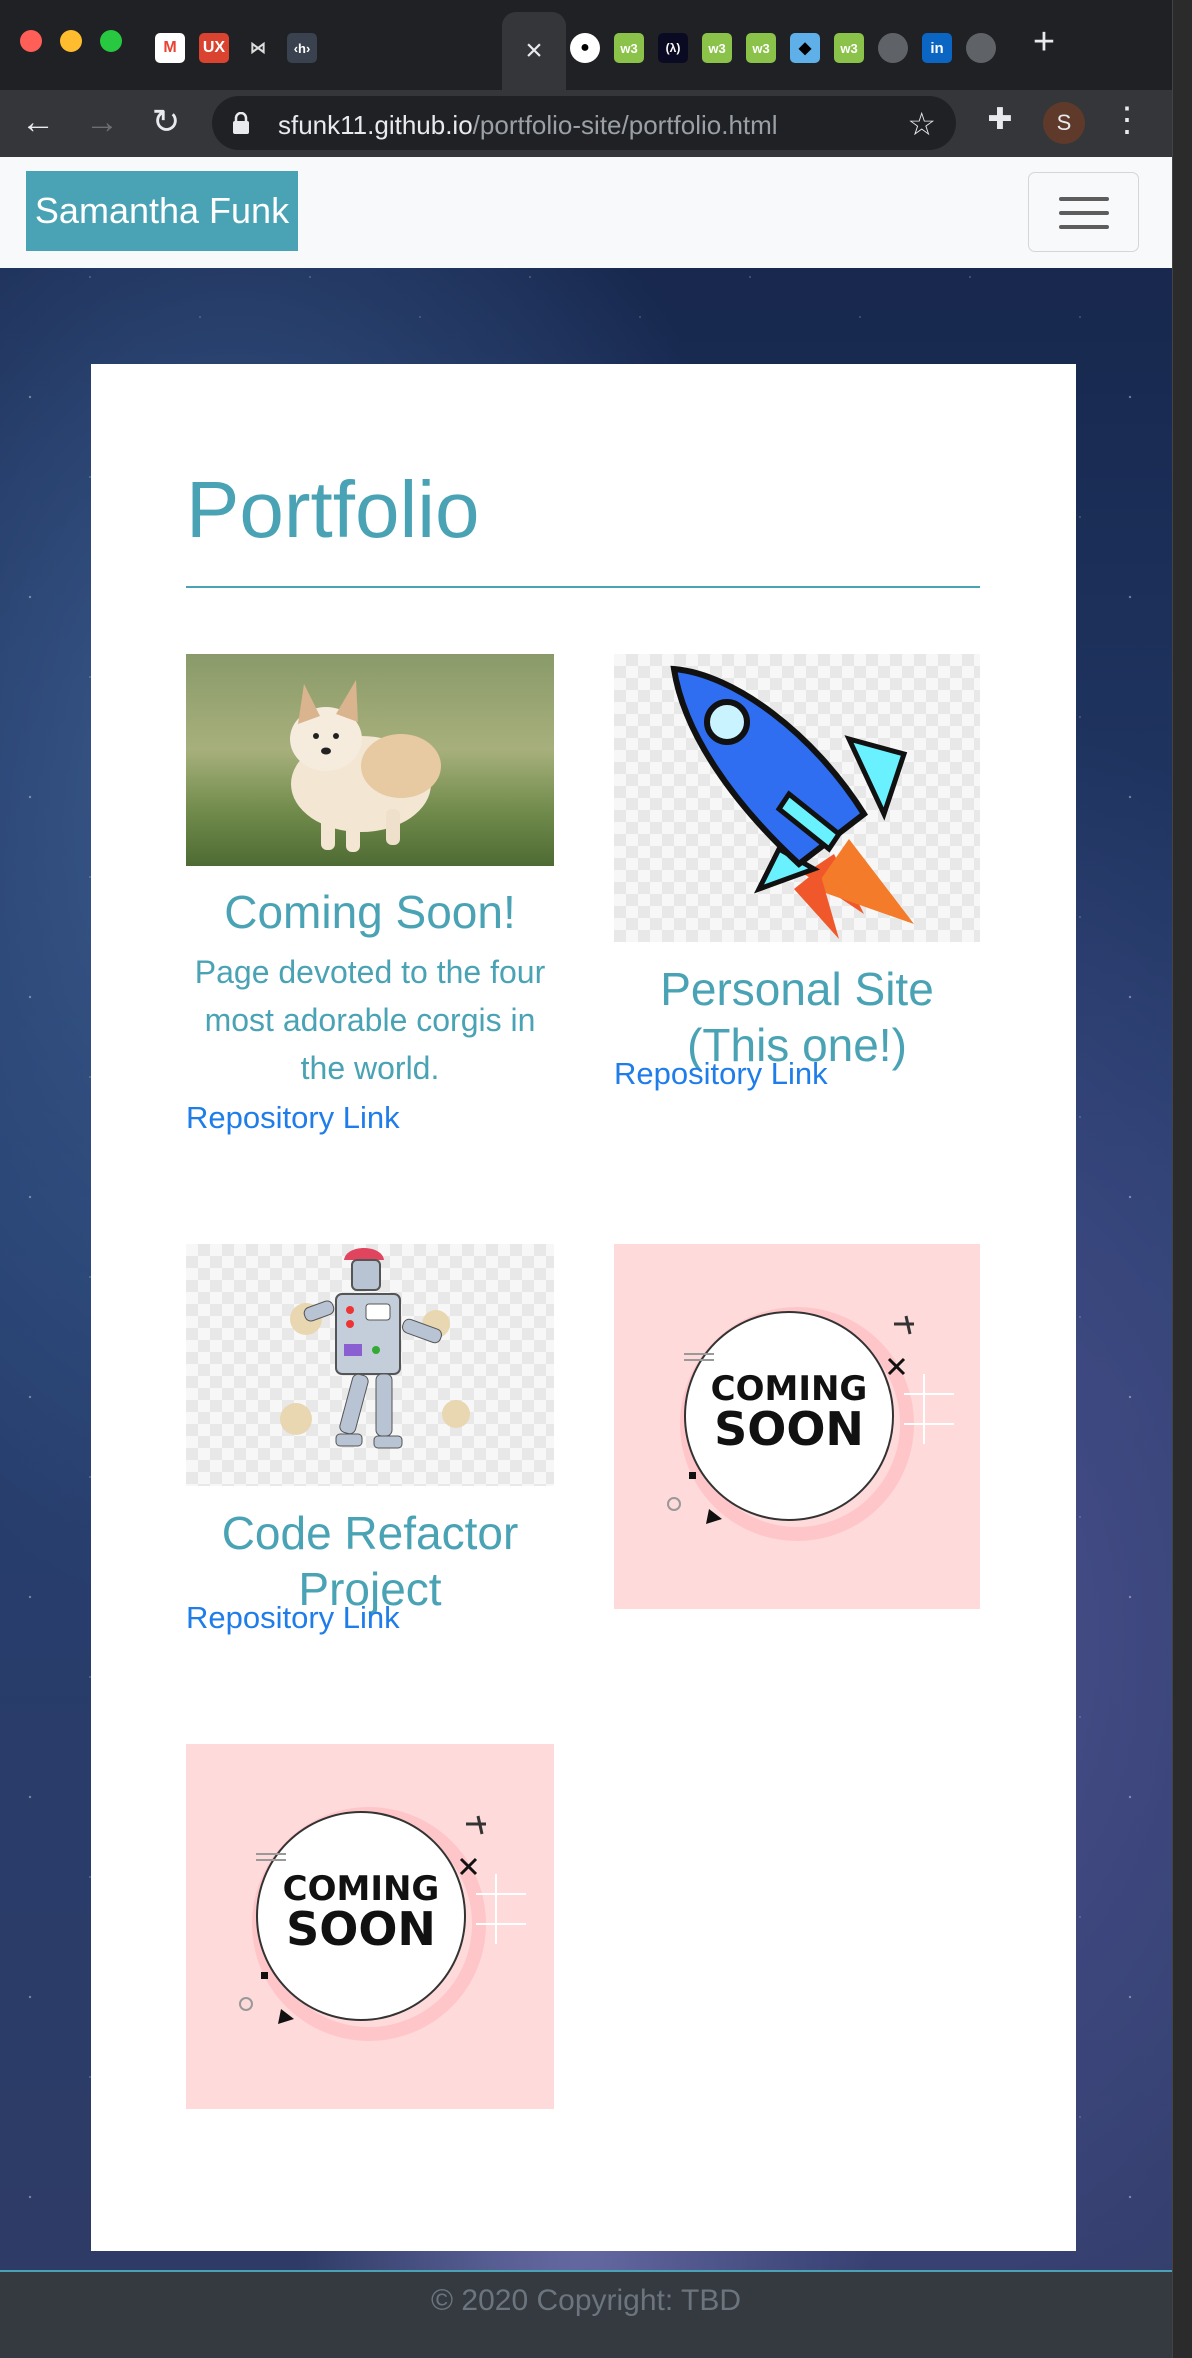 This screenshot has width=1192, height=2358. What do you see at coordinates (1083, 212) in the screenshot?
I see `navbar-toggler-button` at bounding box center [1083, 212].